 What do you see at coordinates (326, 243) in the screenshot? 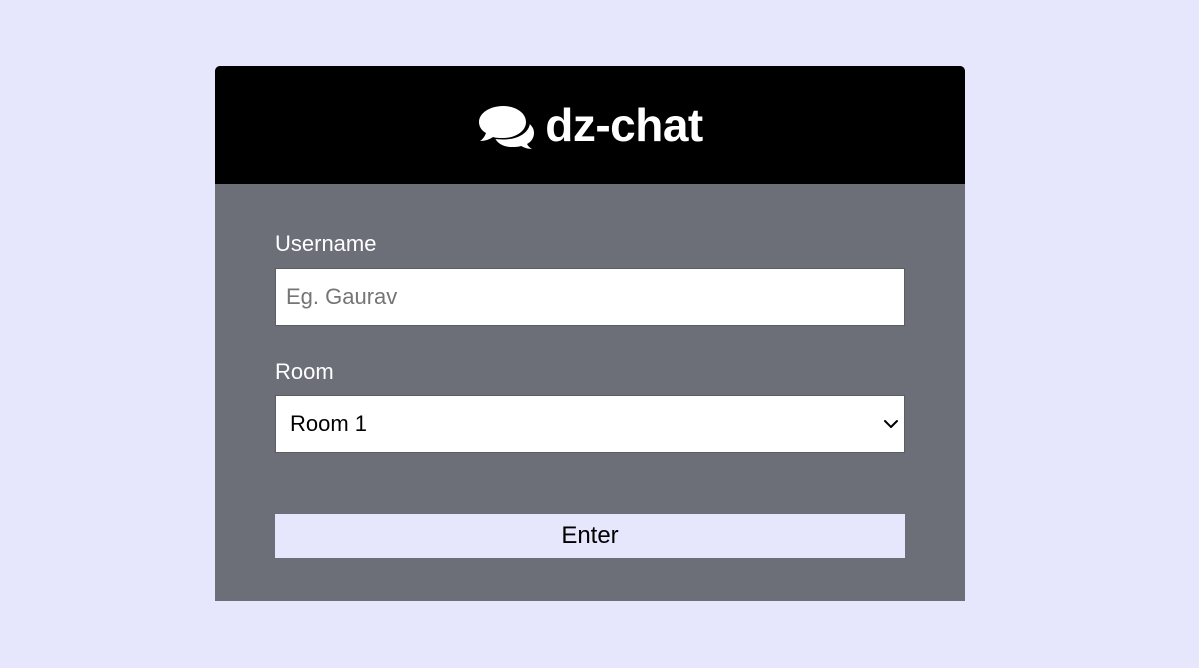
I see `username-label: Username` at bounding box center [326, 243].